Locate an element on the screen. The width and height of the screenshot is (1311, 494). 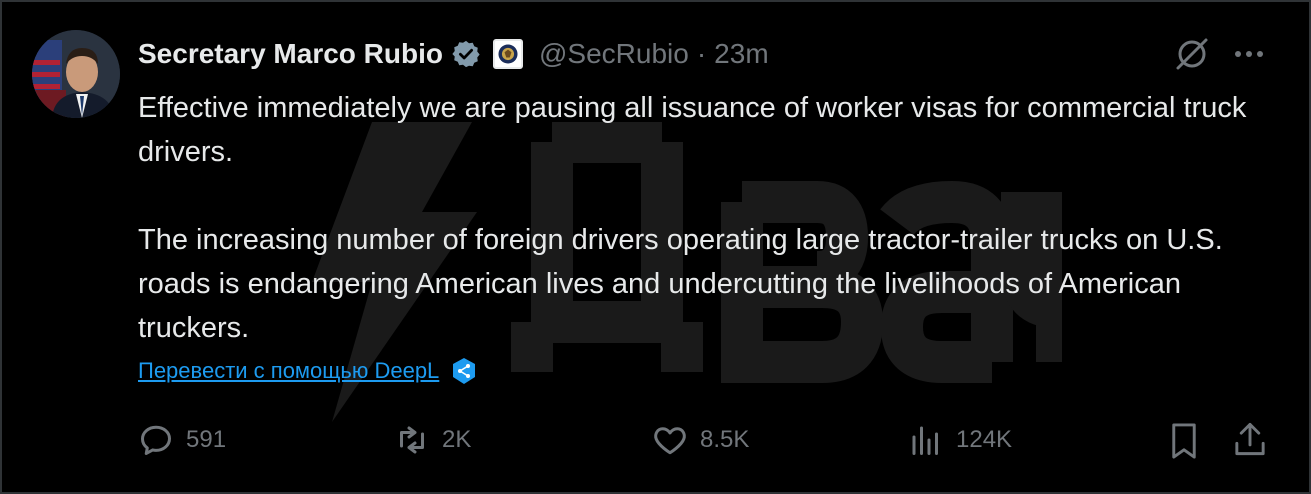
verified-badge-icon is located at coordinates (466, 54).